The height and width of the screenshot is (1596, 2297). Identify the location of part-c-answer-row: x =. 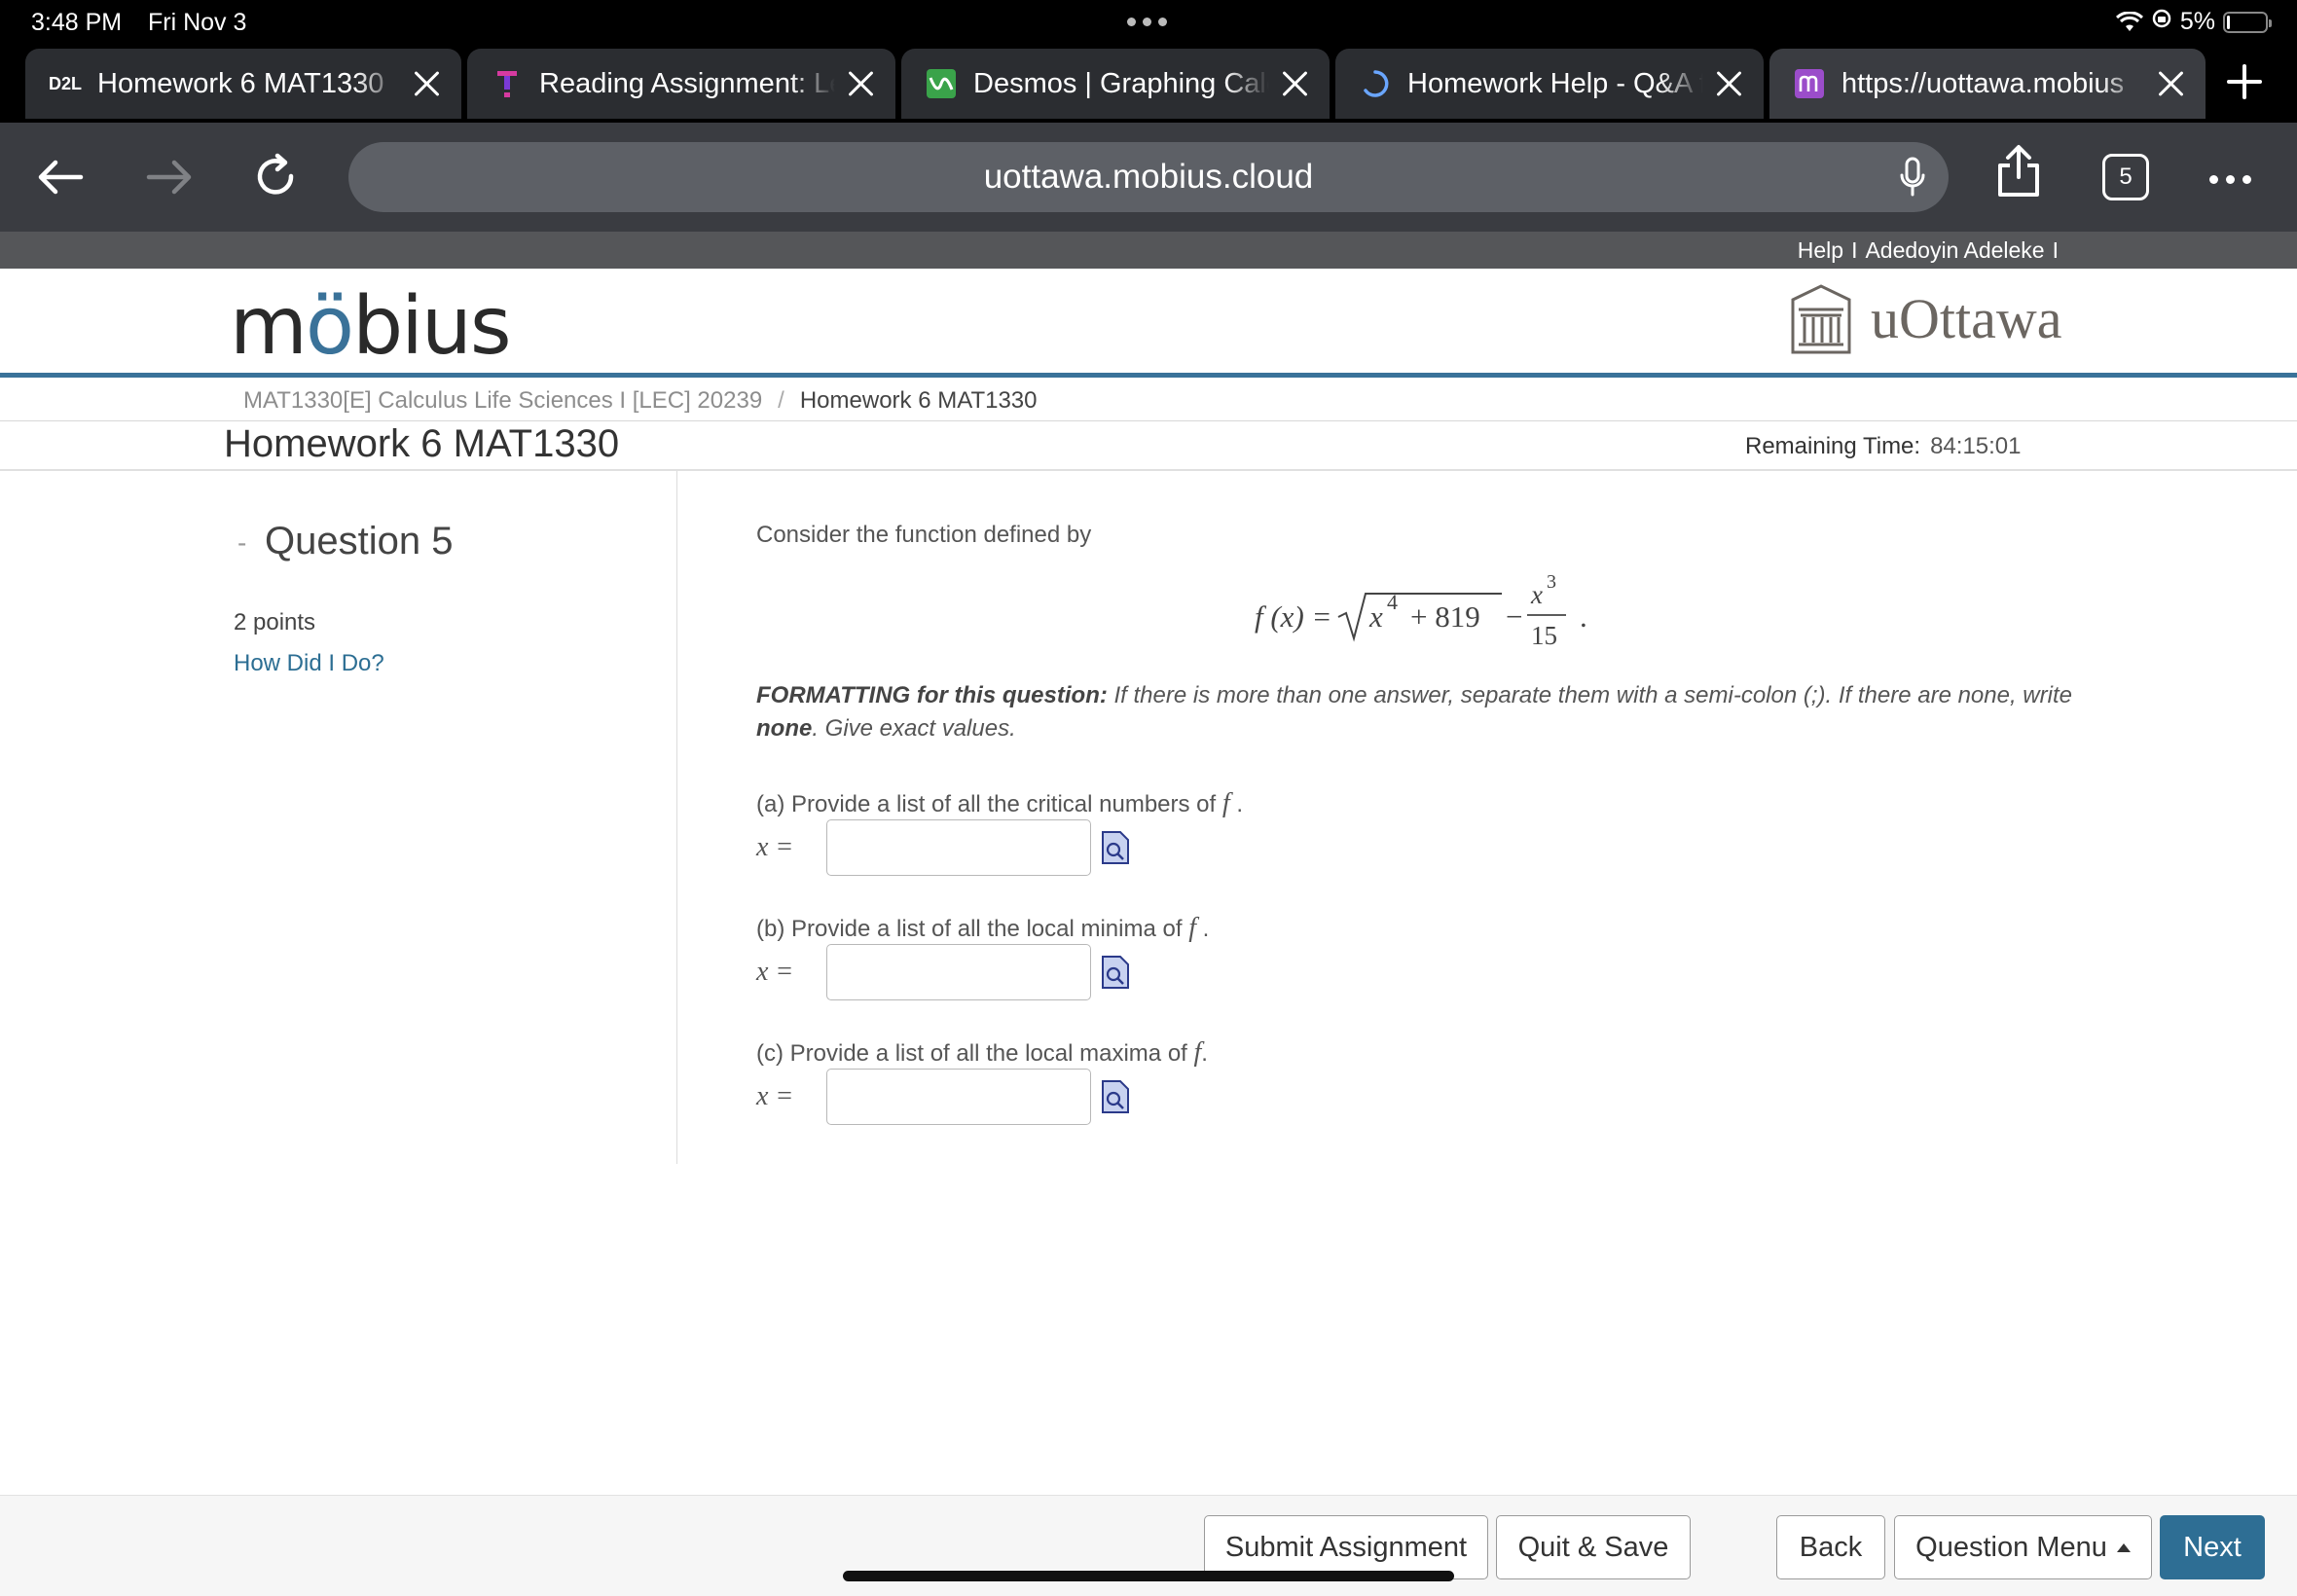
(943, 1097).